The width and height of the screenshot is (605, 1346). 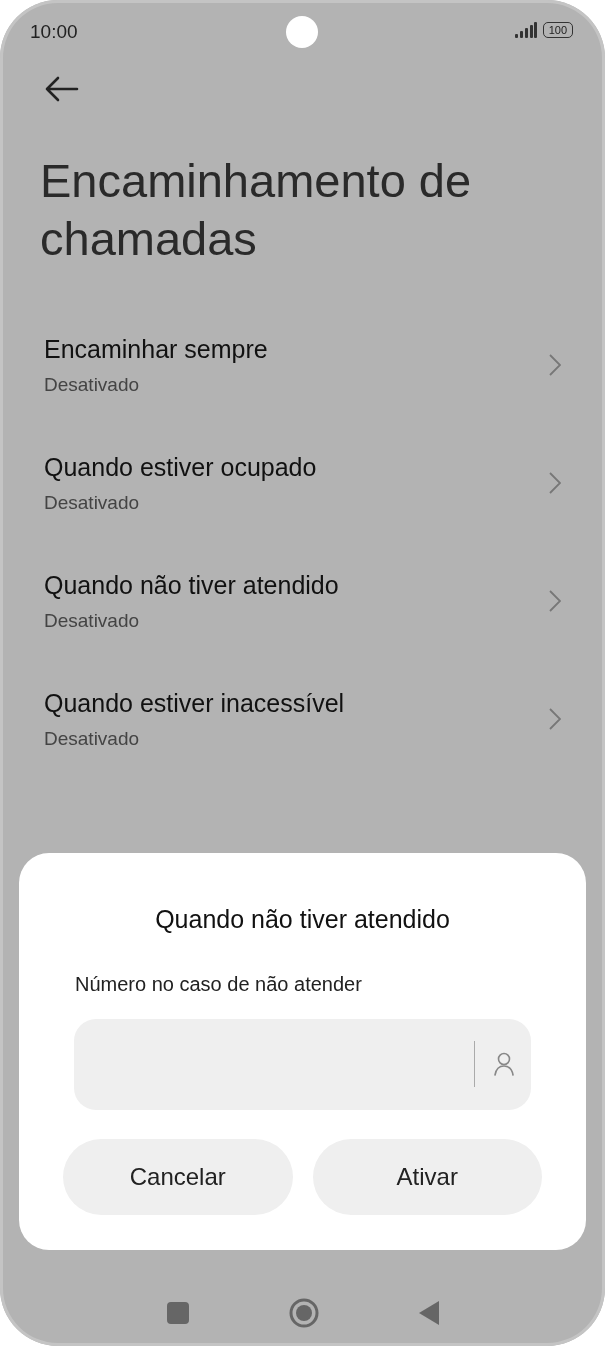 I want to click on row-title: Encaminhar sempre, so click(x=156, y=349).